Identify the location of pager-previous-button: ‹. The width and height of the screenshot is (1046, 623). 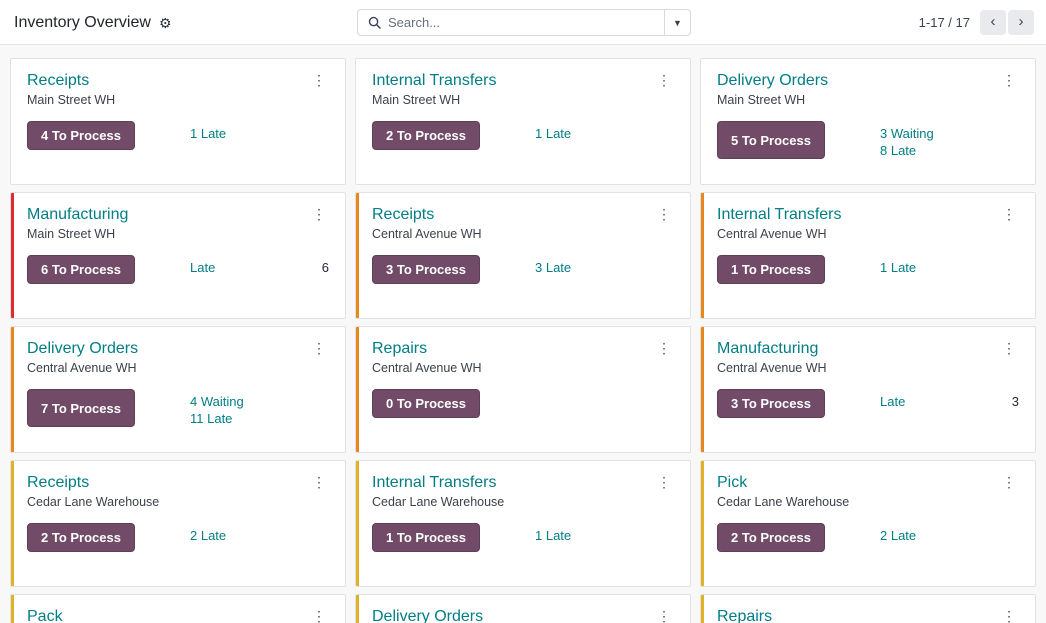
(993, 22).